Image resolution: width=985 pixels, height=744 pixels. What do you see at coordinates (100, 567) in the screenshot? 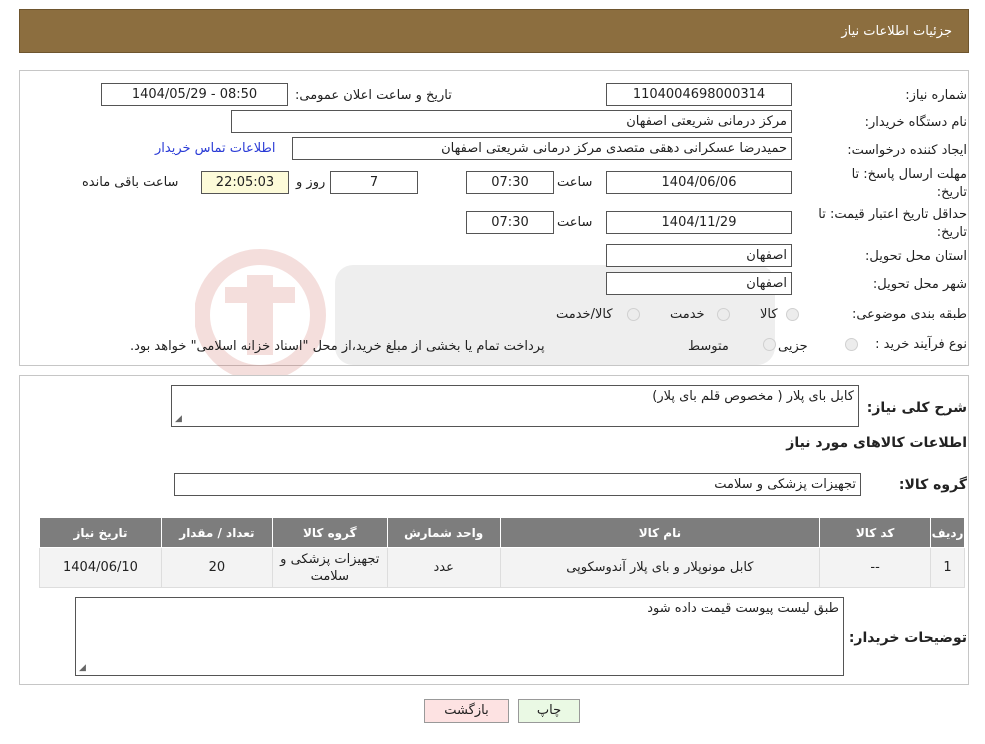
I see `cell-need-date: 1404/06/10` at bounding box center [100, 567].